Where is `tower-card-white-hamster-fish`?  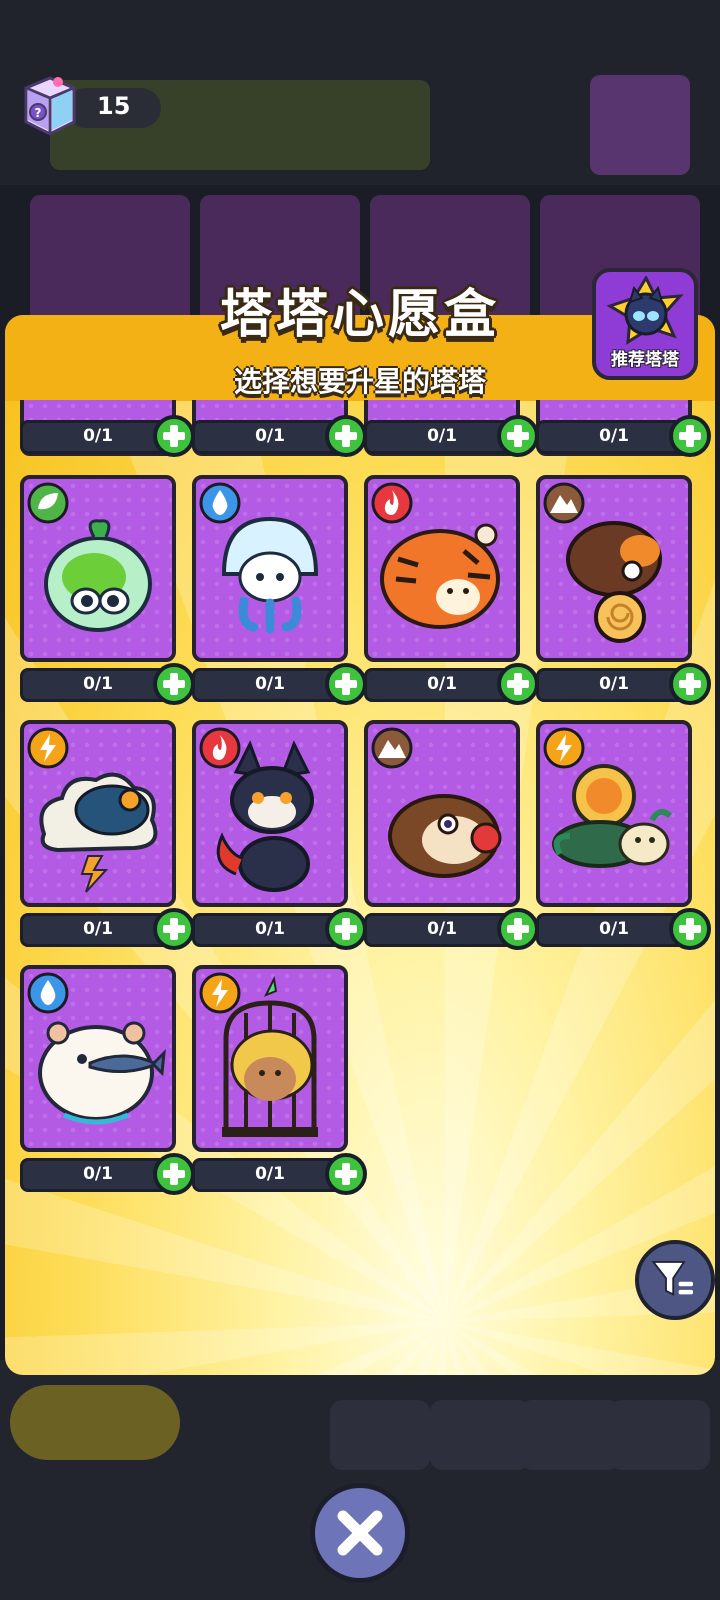
tower-card-white-hamster-fish is located at coordinates (98, 1058).